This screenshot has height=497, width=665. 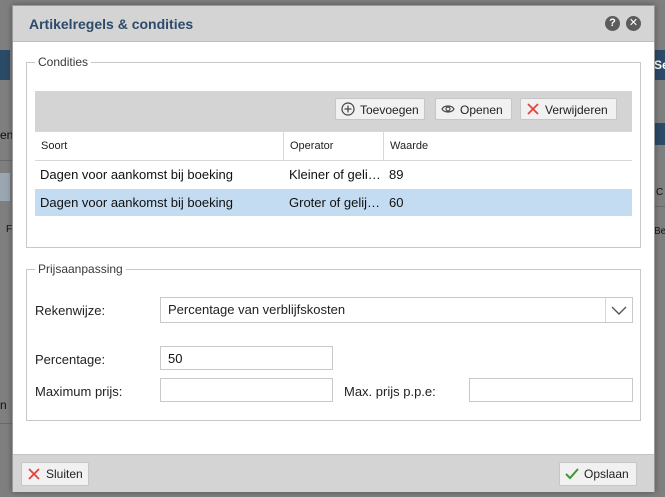 What do you see at coordinates (396, 310) in the screenshot?
I see `rekenwijze-select: Percentage van verblijfskosten` at bounding box center [396, 310].